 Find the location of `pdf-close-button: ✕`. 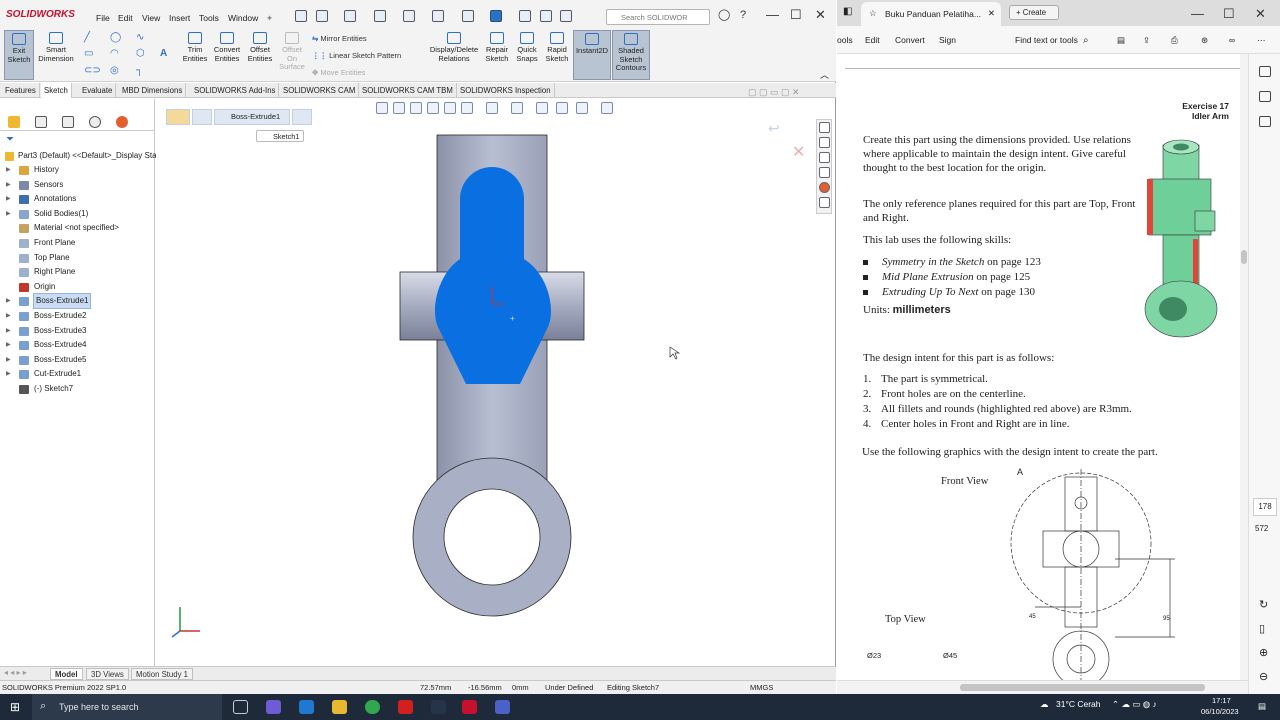

pdf-close-button: ✕ is located at coordinates (1260, 14).